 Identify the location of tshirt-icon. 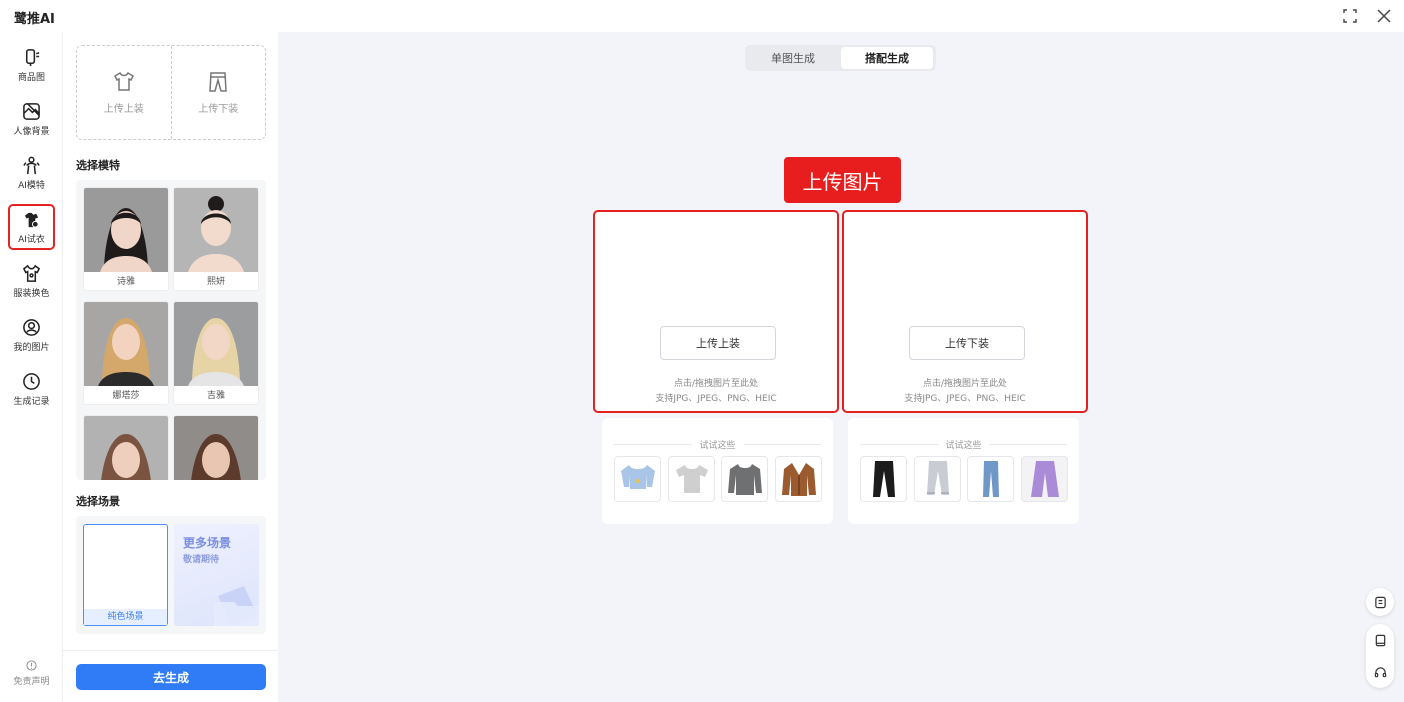
(123, 81).